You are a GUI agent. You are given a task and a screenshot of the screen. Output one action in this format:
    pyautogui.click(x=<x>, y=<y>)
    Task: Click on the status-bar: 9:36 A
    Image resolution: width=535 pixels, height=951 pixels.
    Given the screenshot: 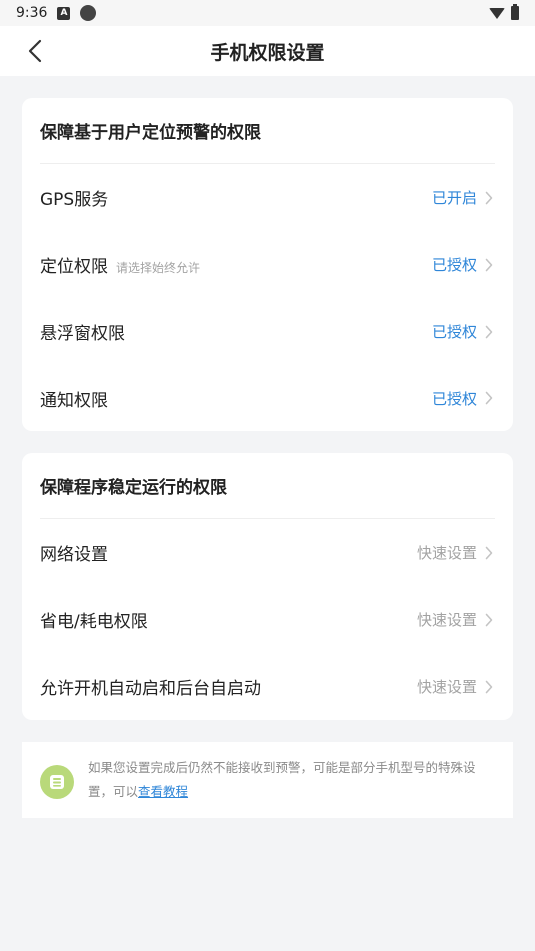 What is the action you would take?
    pyautogui.click(x=267, y=13)
    